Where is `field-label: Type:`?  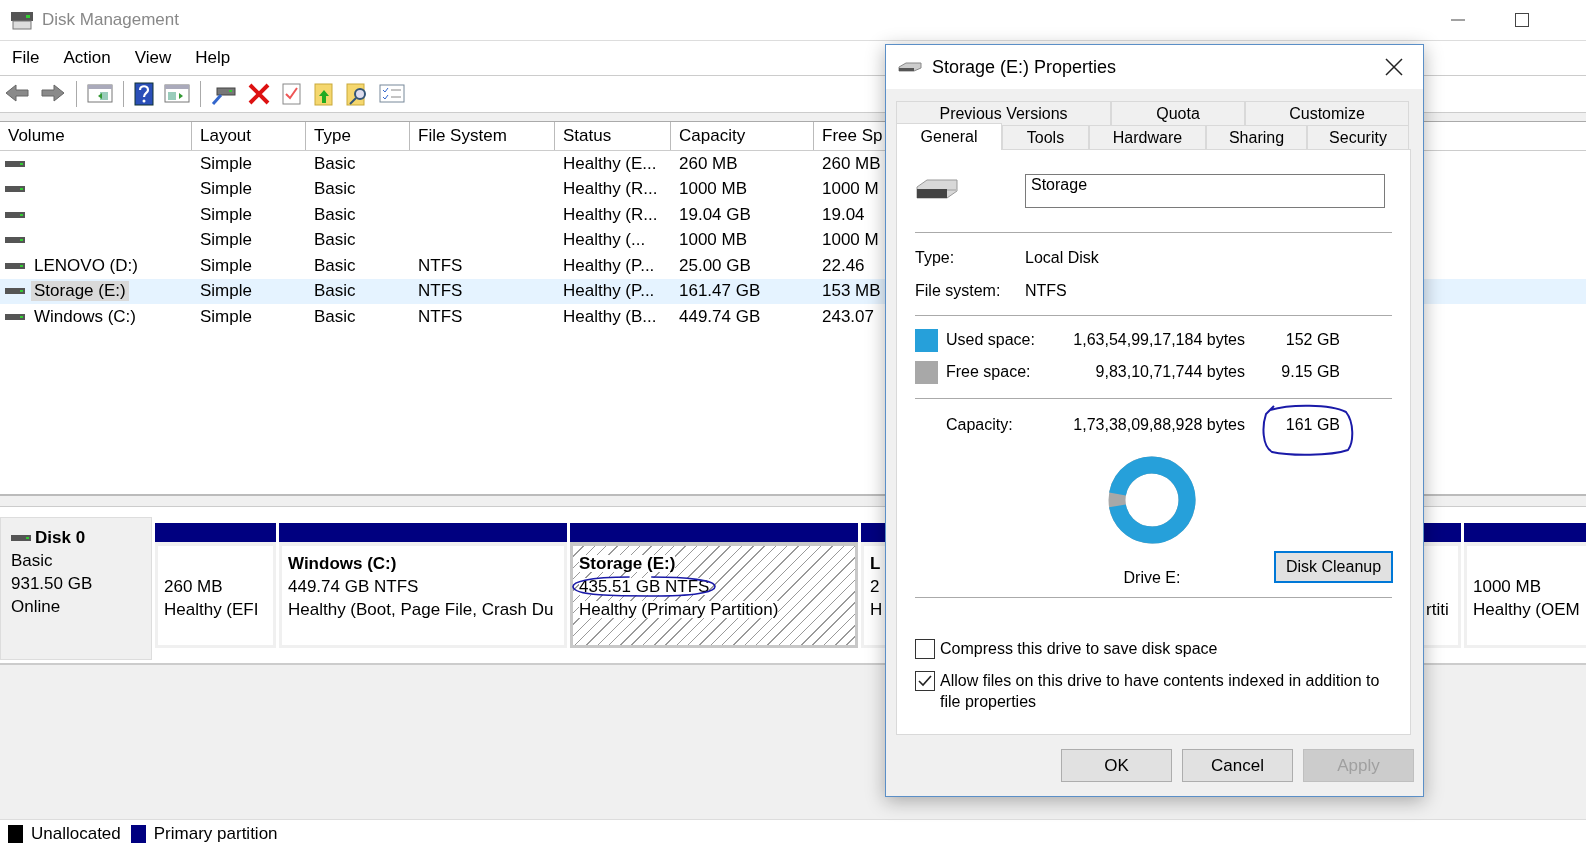
field-label: Type: is located at coordinates (935, 257).